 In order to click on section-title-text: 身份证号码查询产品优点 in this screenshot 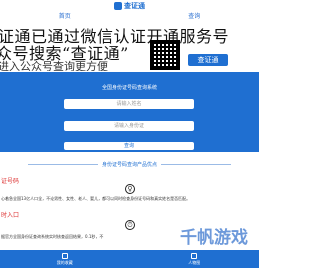, I will do `click(129, 164)`.